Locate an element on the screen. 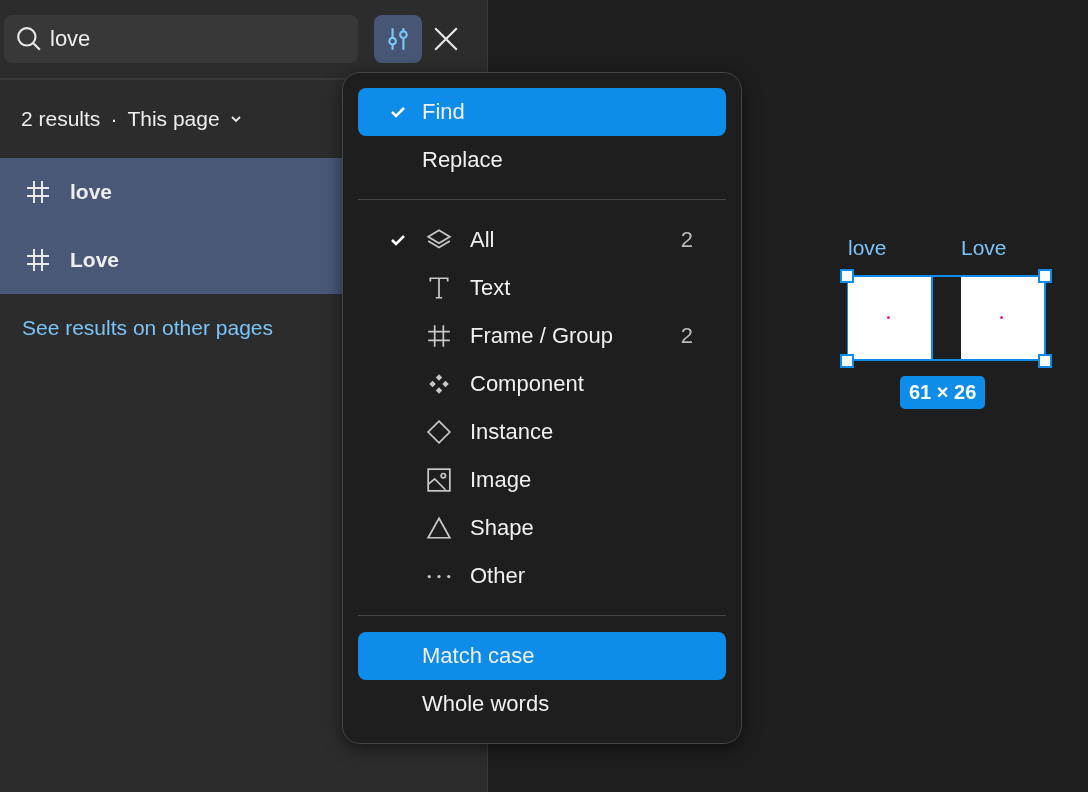 This screenshot has height=792, width=1088. dots-icon is located at coordinates (439, 576).